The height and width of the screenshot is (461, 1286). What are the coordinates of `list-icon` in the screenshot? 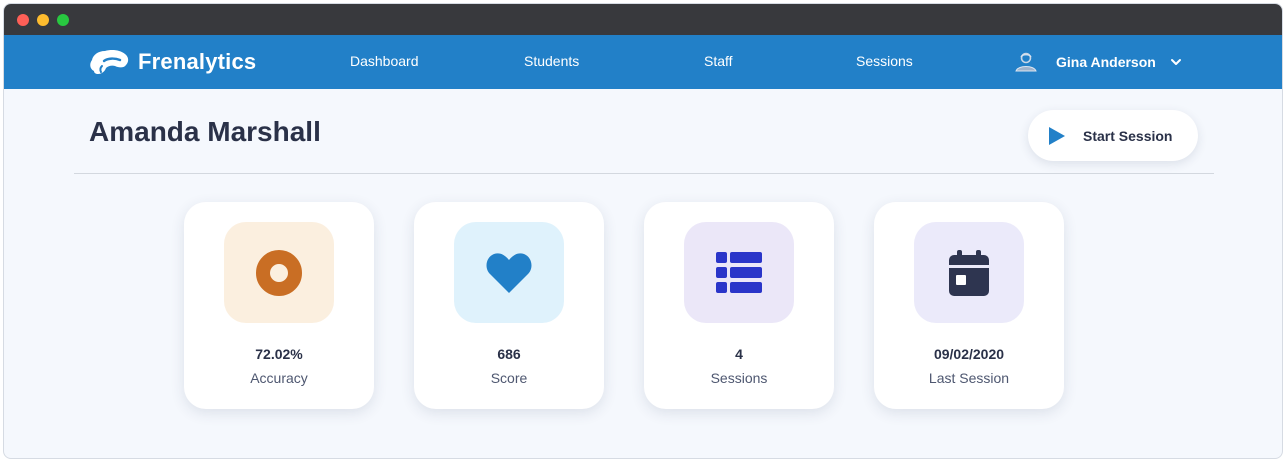 It's located at (739, 272).